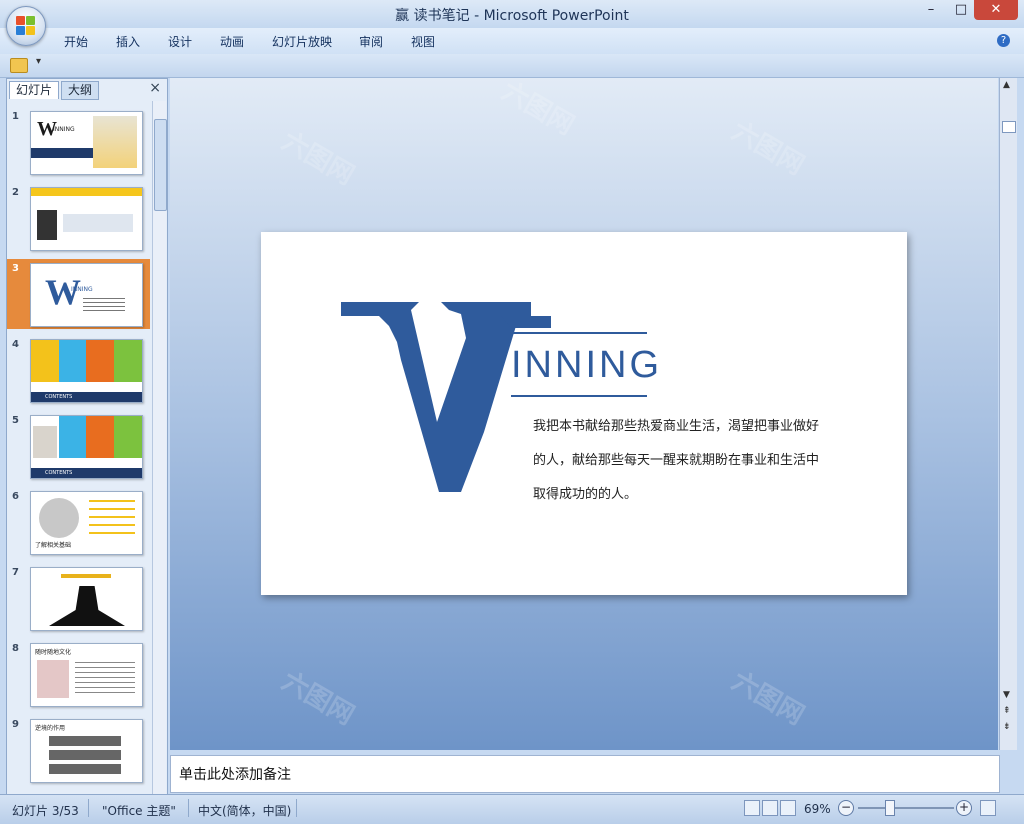 The image size is (1024, 824). I want to click on zoom-slider-track, so click(906, 808).